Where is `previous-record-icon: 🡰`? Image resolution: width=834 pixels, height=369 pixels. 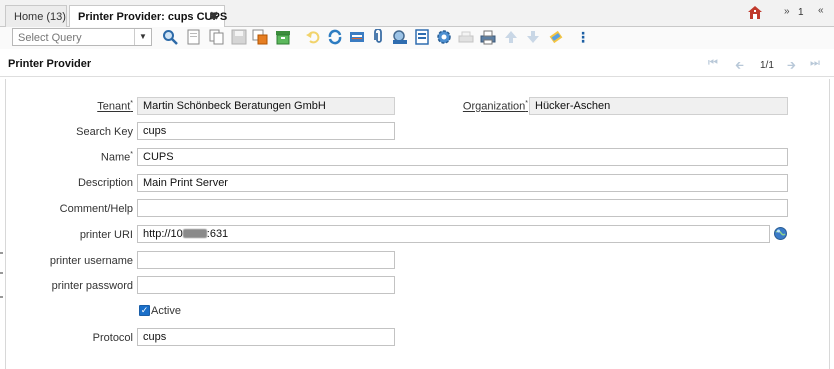
previous-record-icon: 🡰 is located at coordinates (739, 66).